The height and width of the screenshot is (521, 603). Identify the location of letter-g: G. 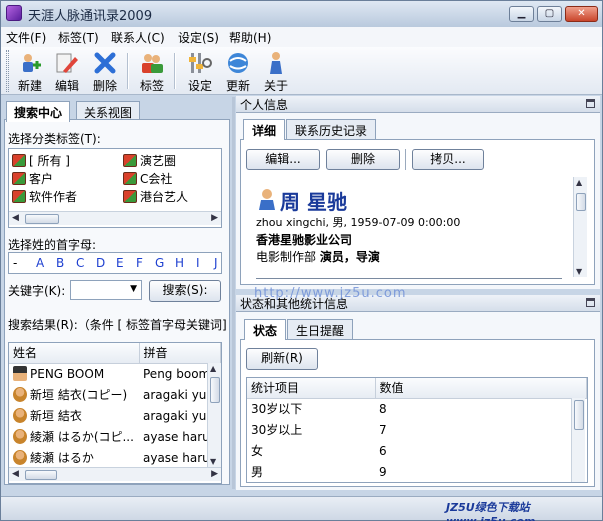
(159, 263).